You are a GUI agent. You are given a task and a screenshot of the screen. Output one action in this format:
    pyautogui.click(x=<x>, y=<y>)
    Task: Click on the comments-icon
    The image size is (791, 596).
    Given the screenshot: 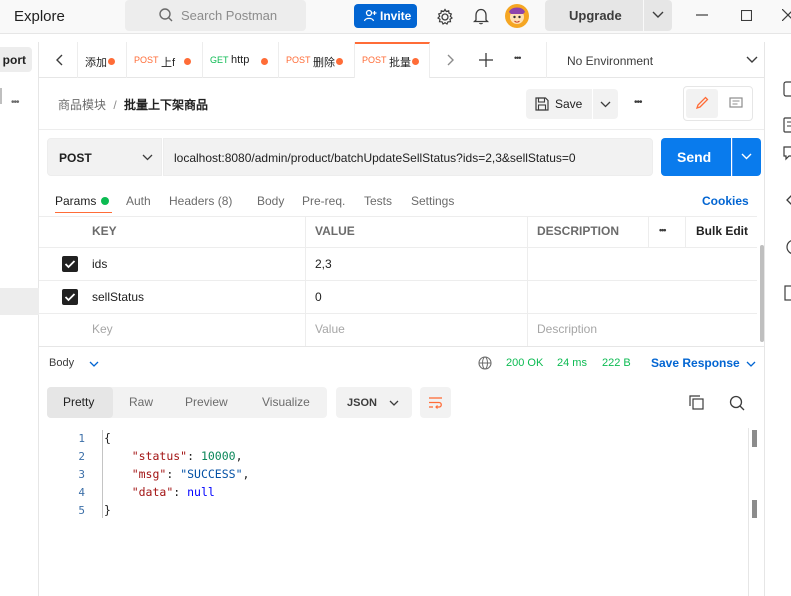 What is the action you would take?
    pyautogui.click(x=787, y=153)
    